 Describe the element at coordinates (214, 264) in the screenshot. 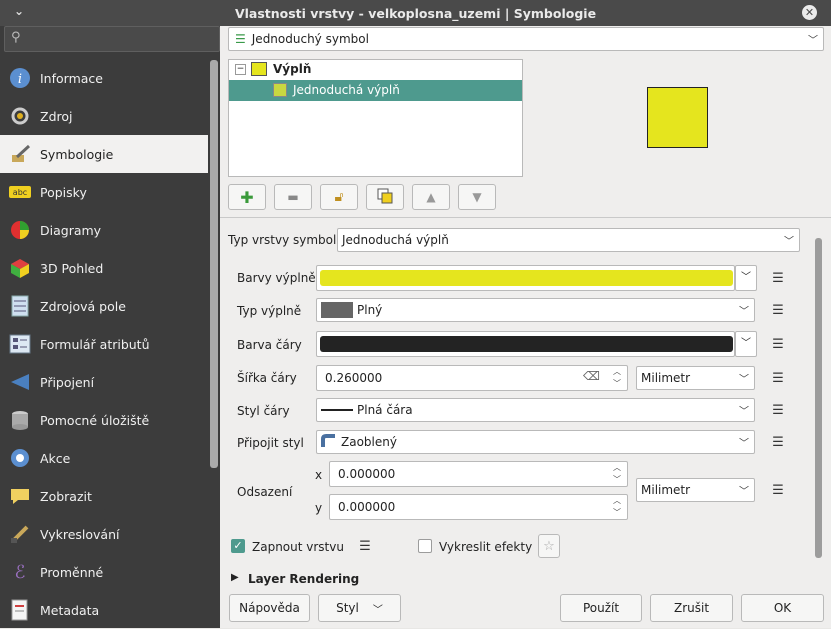

I see `sidebar-scrollbar` at that location.